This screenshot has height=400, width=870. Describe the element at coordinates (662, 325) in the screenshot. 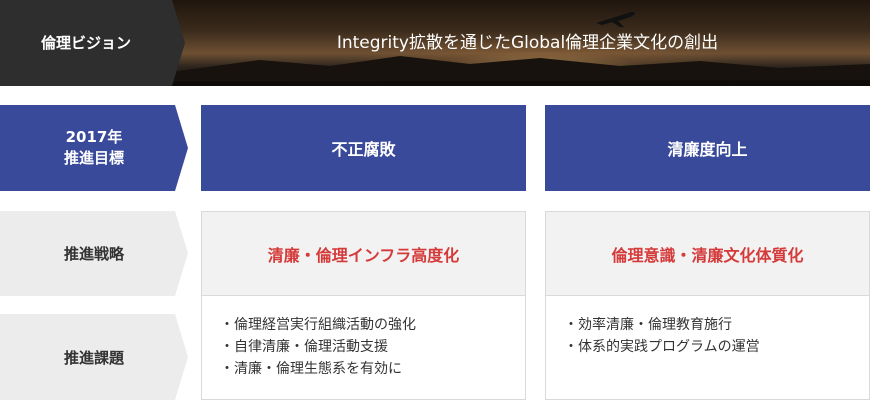

I see `list-item: 効率清廉・倫理教育施行` at that location.